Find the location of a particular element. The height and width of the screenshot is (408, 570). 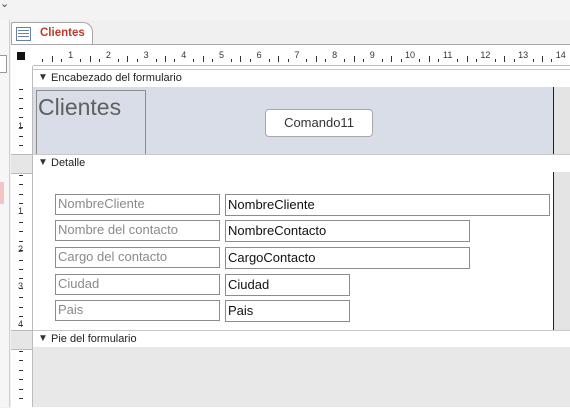

field-label: Pais is located at coordinates (137, 310).